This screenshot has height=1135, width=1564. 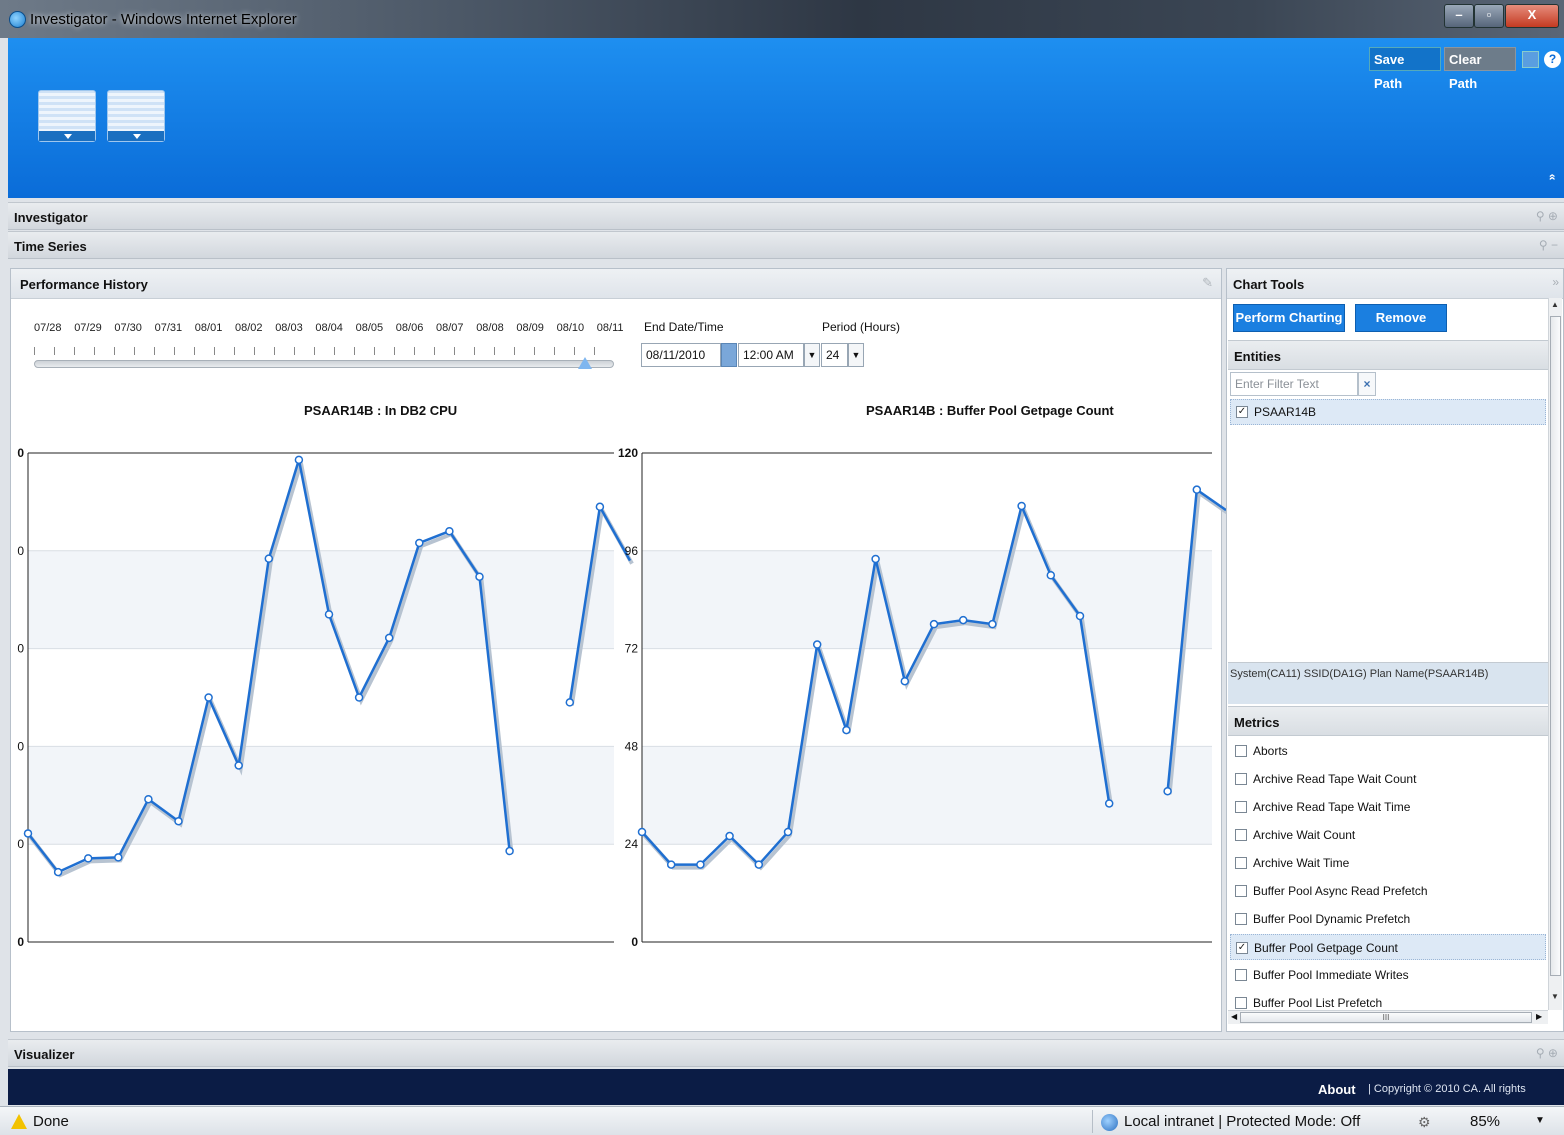 What do you see at coordinates (1304, 835) in the screenshot?
I see `metric-label: Archive Wait Count` at bounding box center [1304, 835].